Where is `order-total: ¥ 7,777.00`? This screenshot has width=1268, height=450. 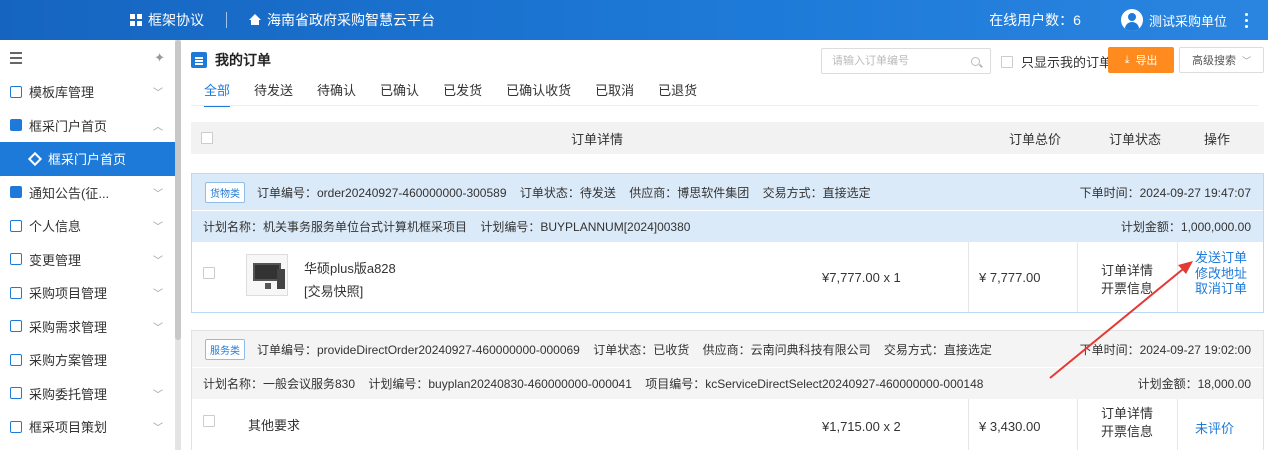
order-total: ¥ 7,777.00 is located at coordinates (1010, 277).